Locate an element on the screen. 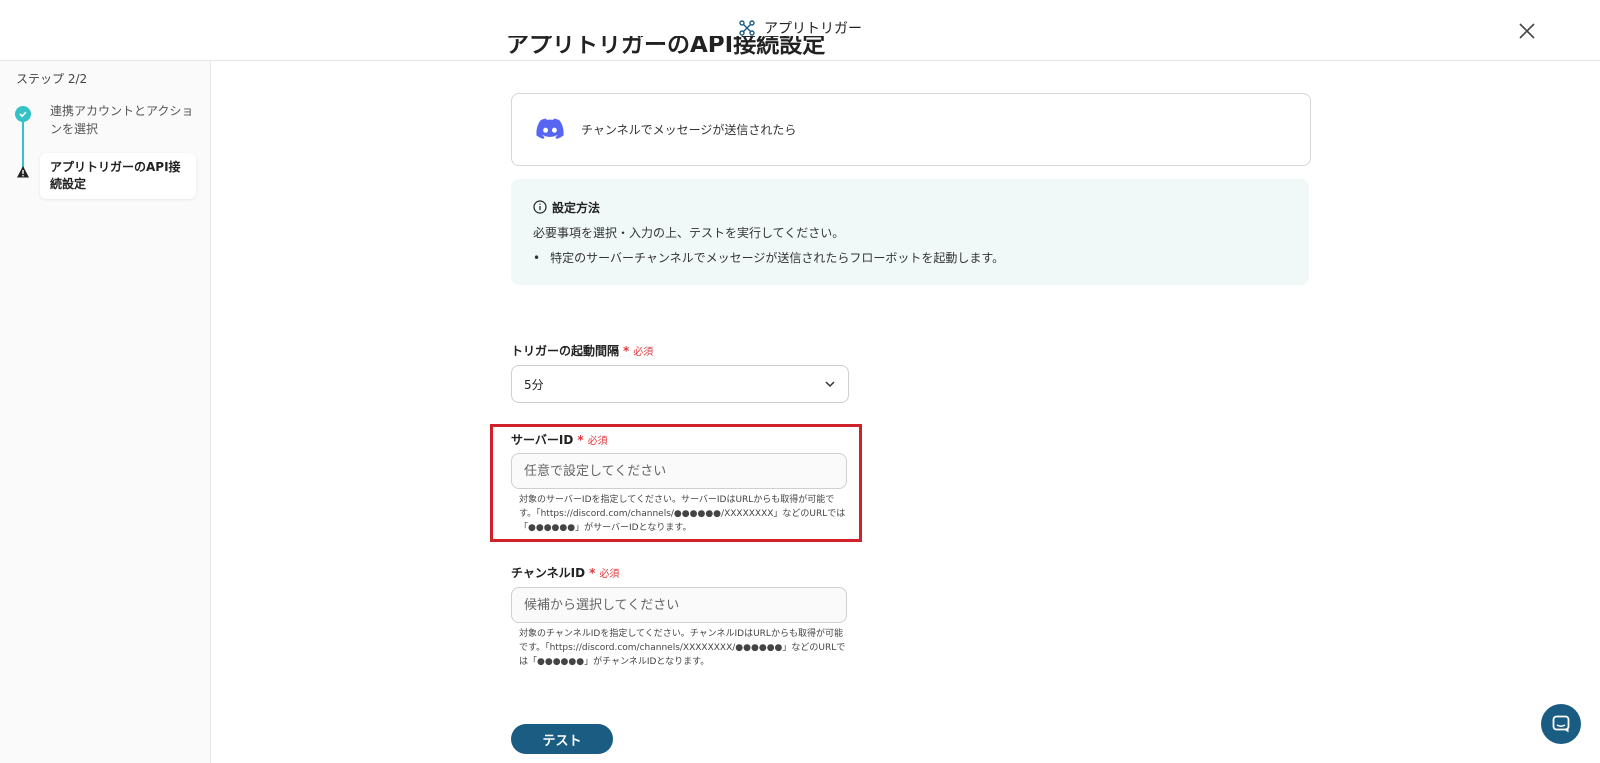  chat-icon is located at coordinates (1561, 724).